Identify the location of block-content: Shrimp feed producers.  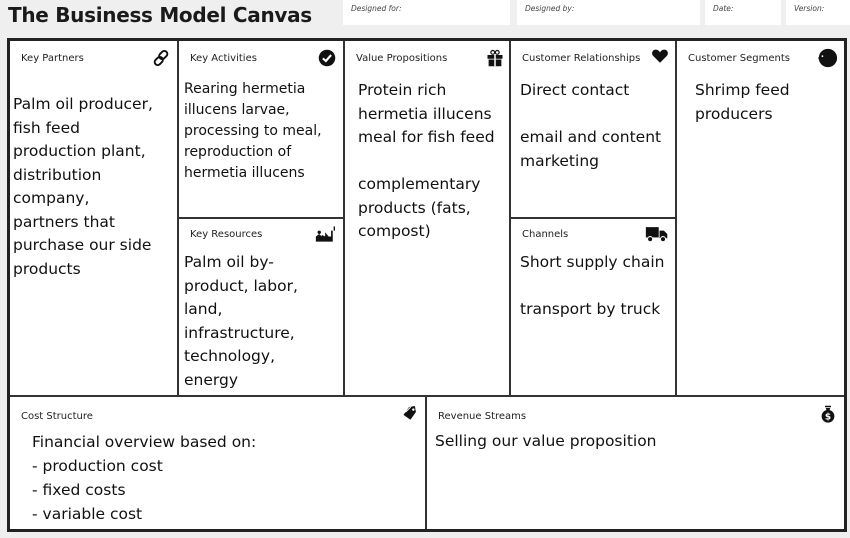
(742, 102).